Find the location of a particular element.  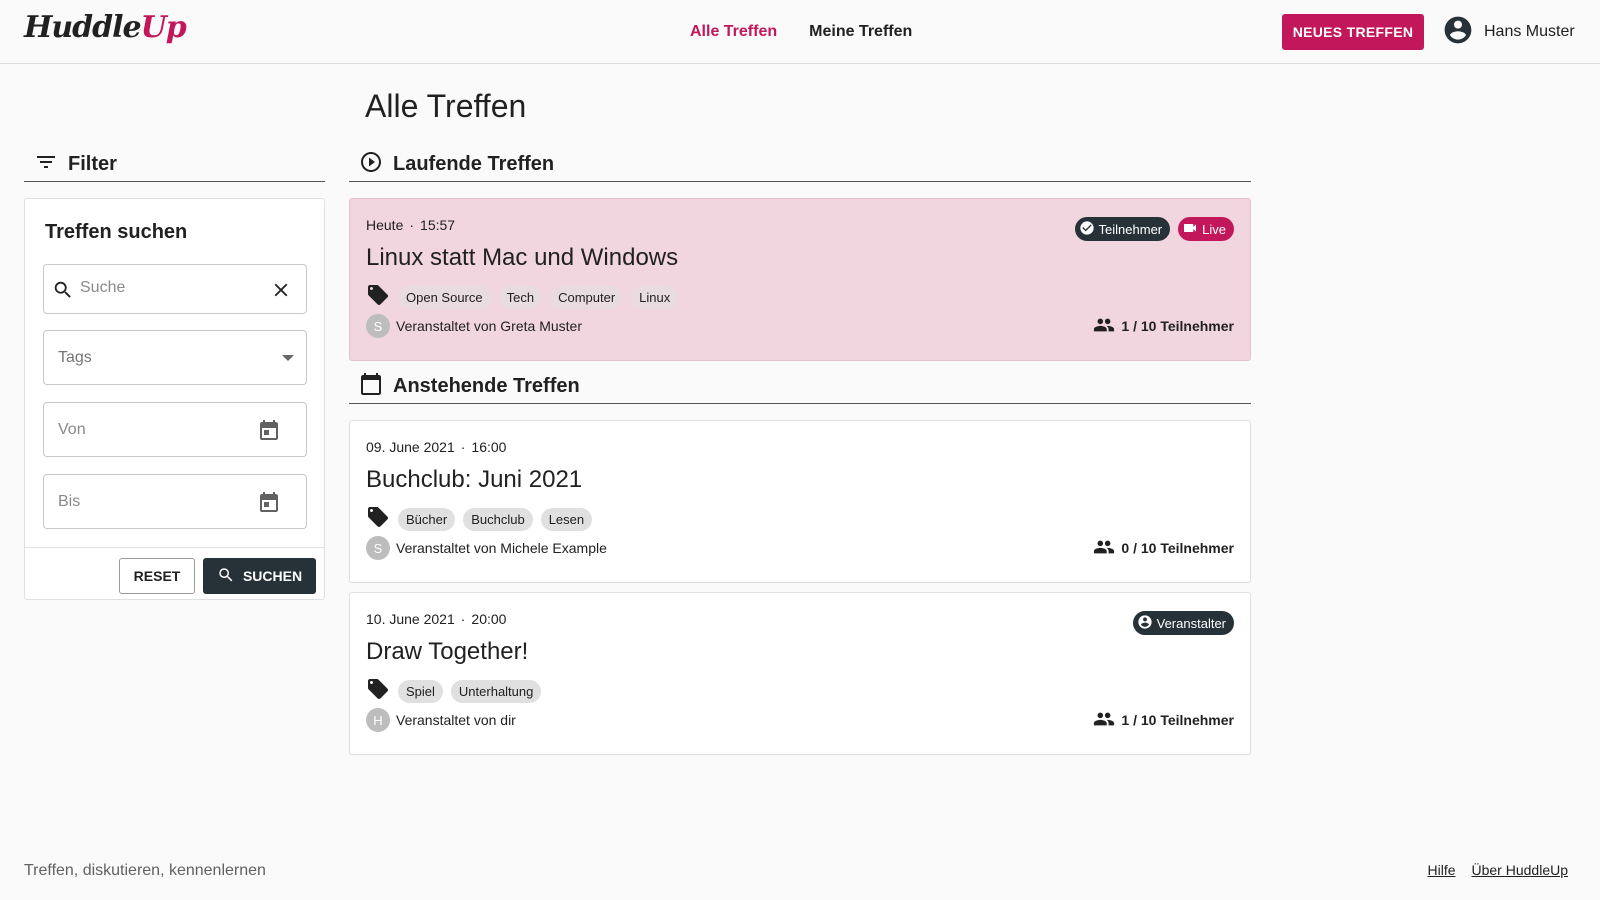

upcoming-meetings-heading: Anstehende Treffen is located at coordinates (800, 387).